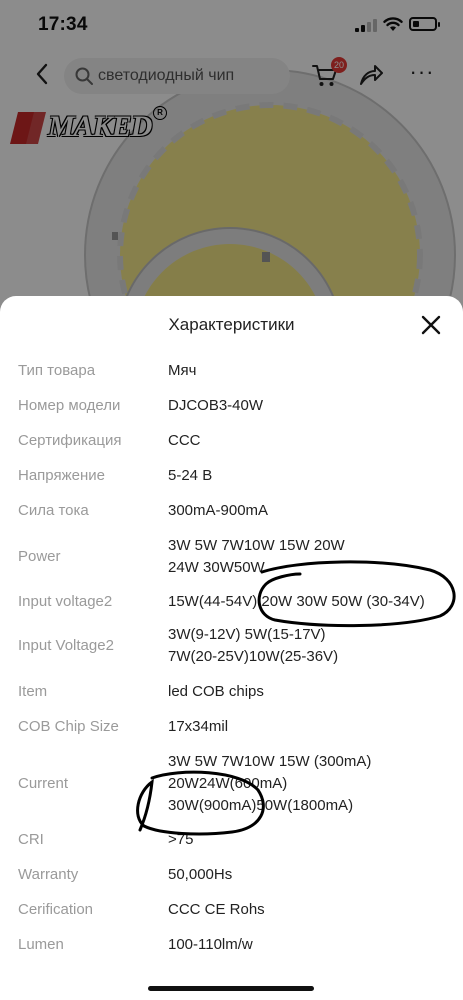 The width and height of the screenshot is (463, 1000). I want to click on sheet-header: Характеристики, so click(231, 325).